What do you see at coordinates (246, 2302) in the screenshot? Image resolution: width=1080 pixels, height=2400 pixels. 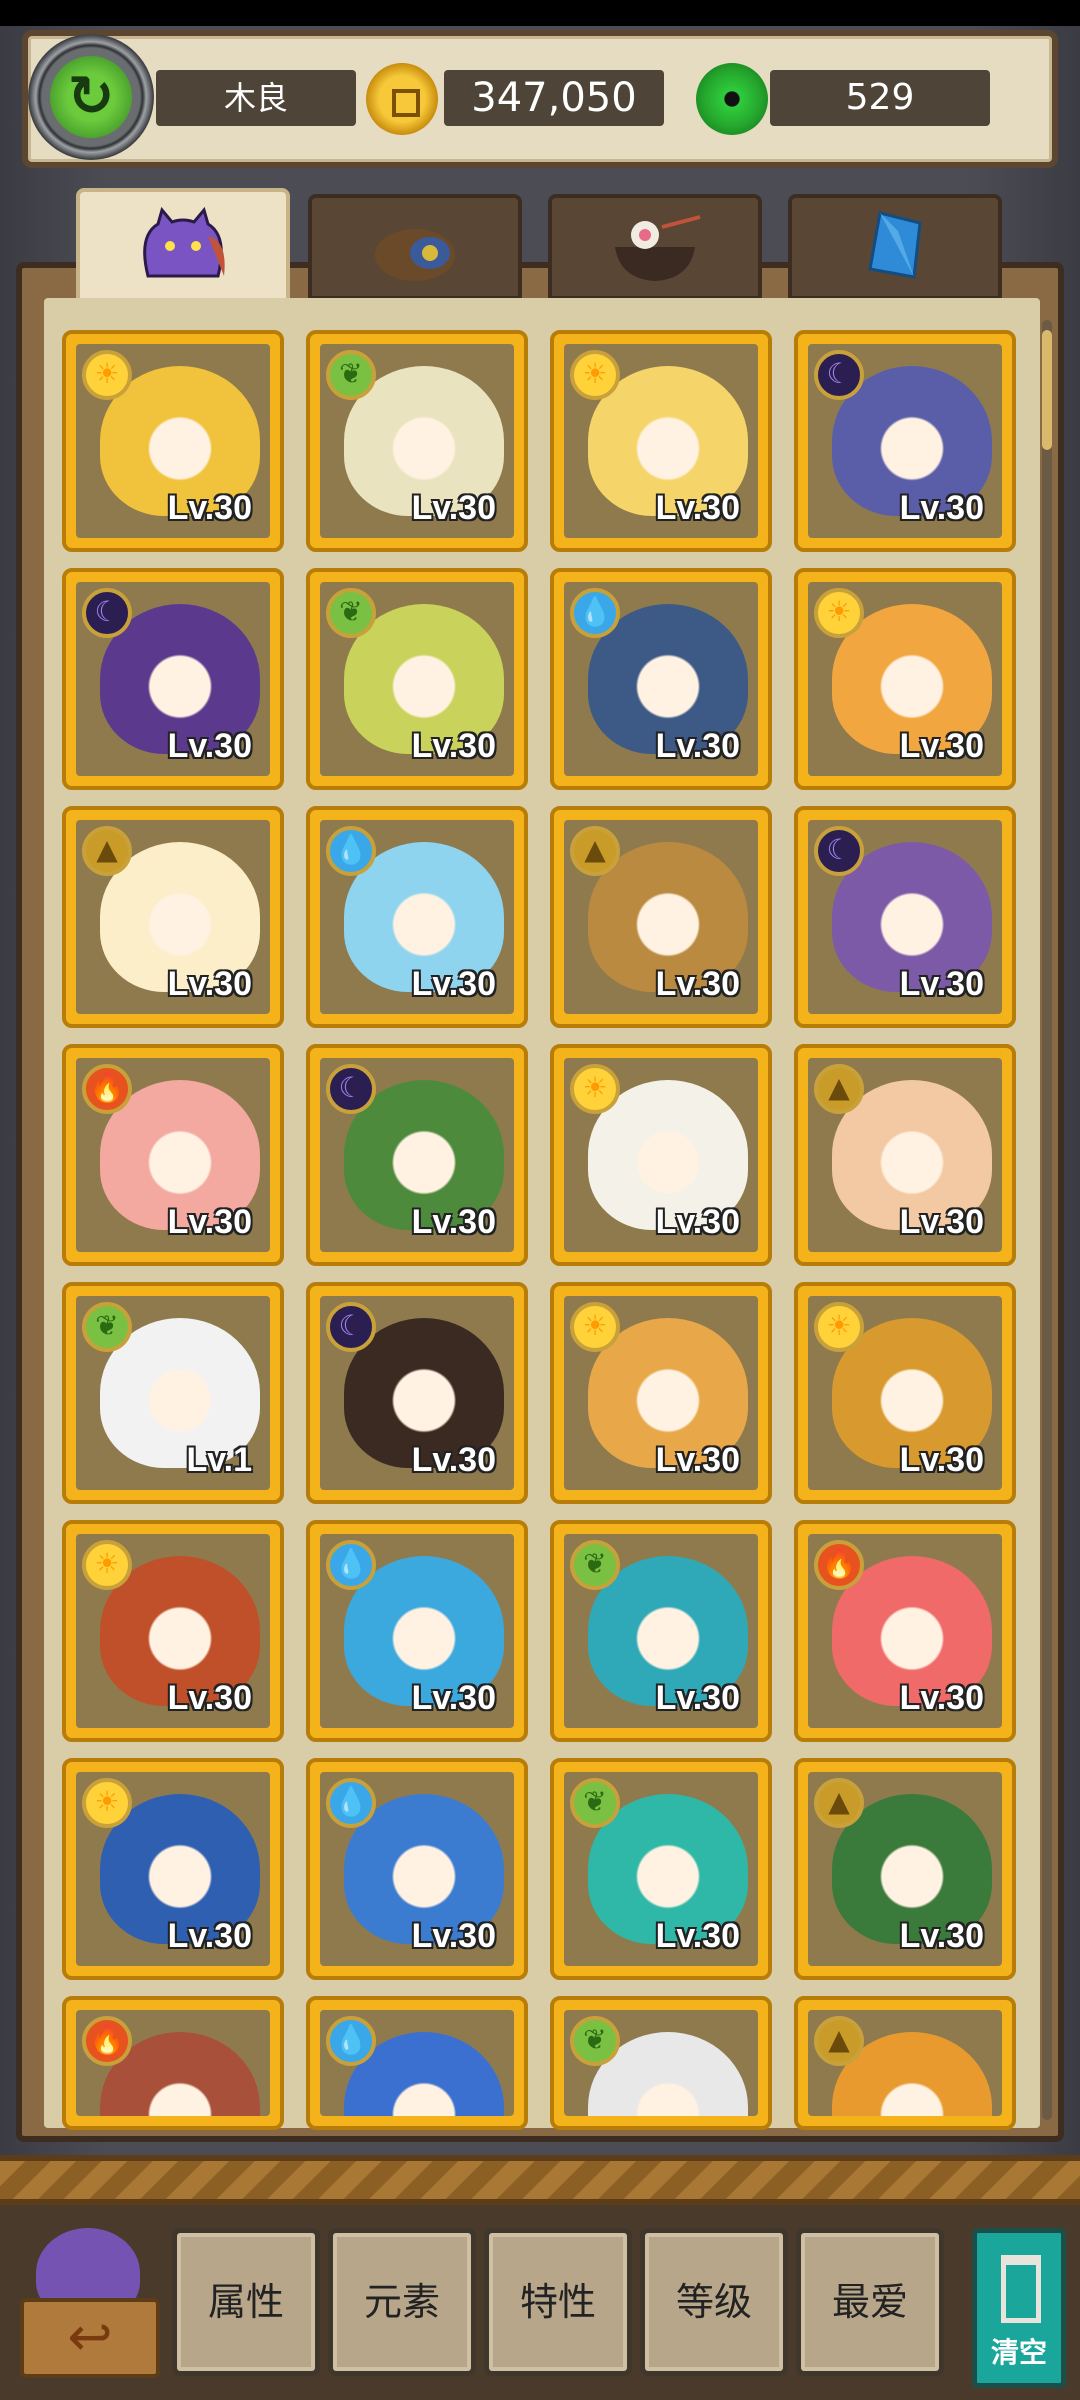 I see `filter-attribute-button: 属性` at bounding box center [246, 2302].